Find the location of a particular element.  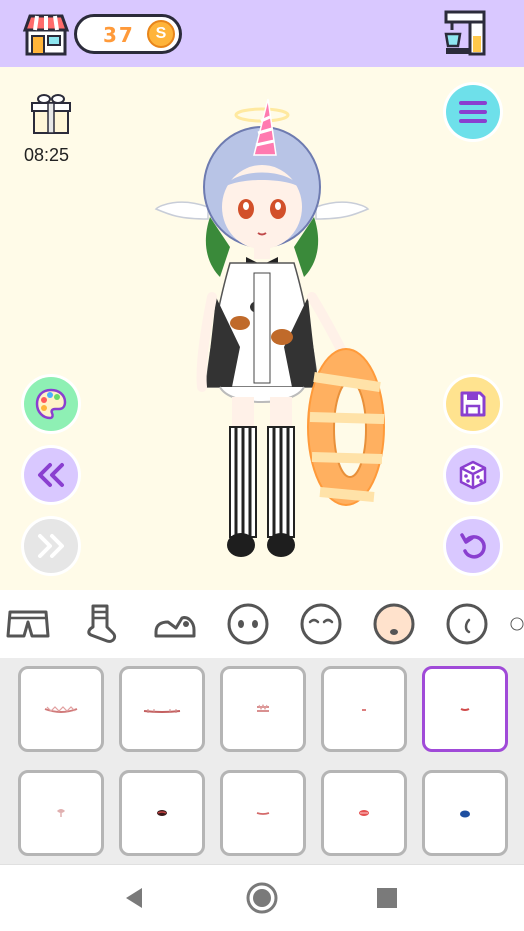

nav-back-button is located at coordinates (135, 898).